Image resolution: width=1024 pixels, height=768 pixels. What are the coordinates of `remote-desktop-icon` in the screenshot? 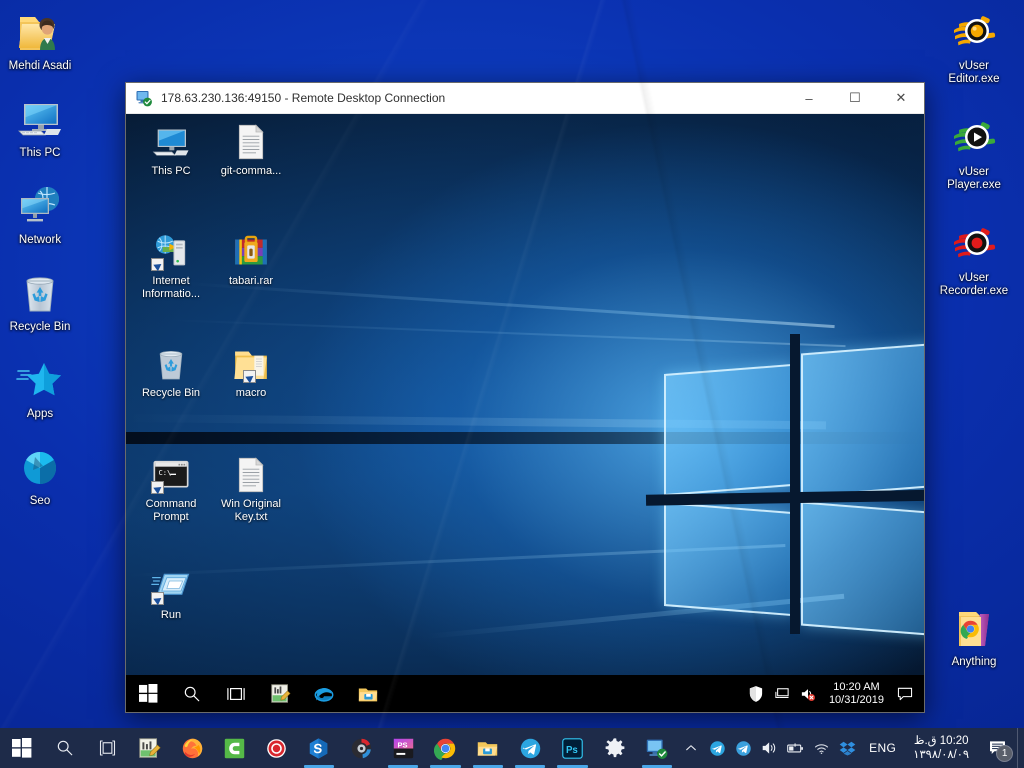 It's located at (144, 98).